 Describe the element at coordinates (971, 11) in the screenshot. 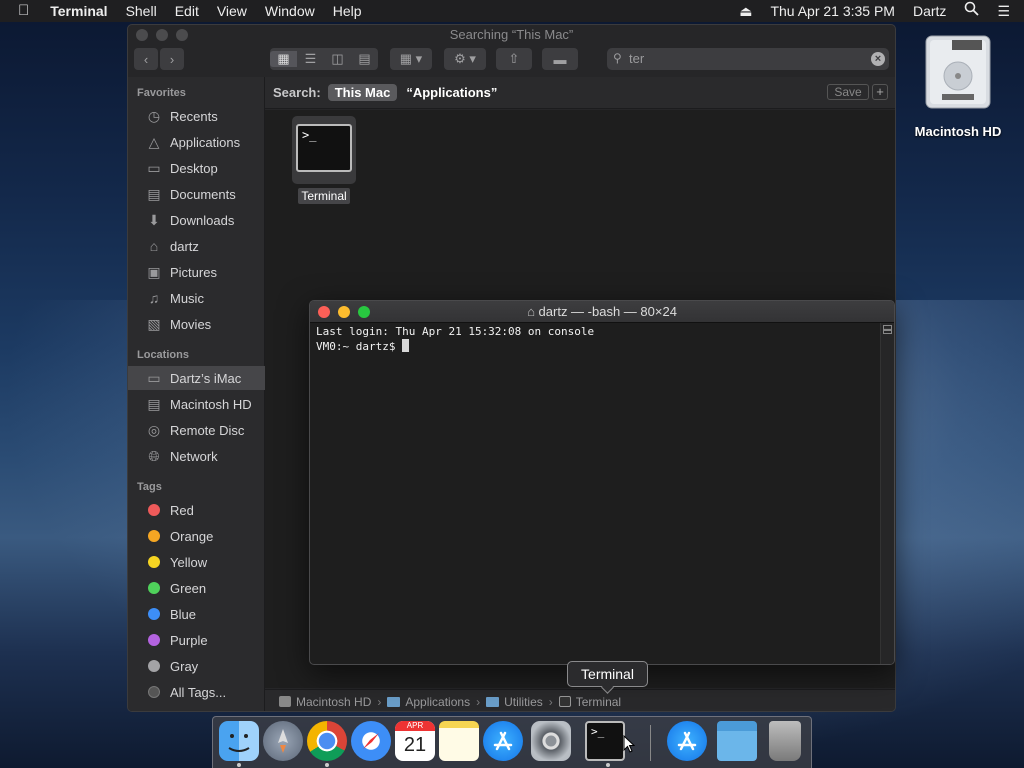

I see `spotlight-icon` at that location.